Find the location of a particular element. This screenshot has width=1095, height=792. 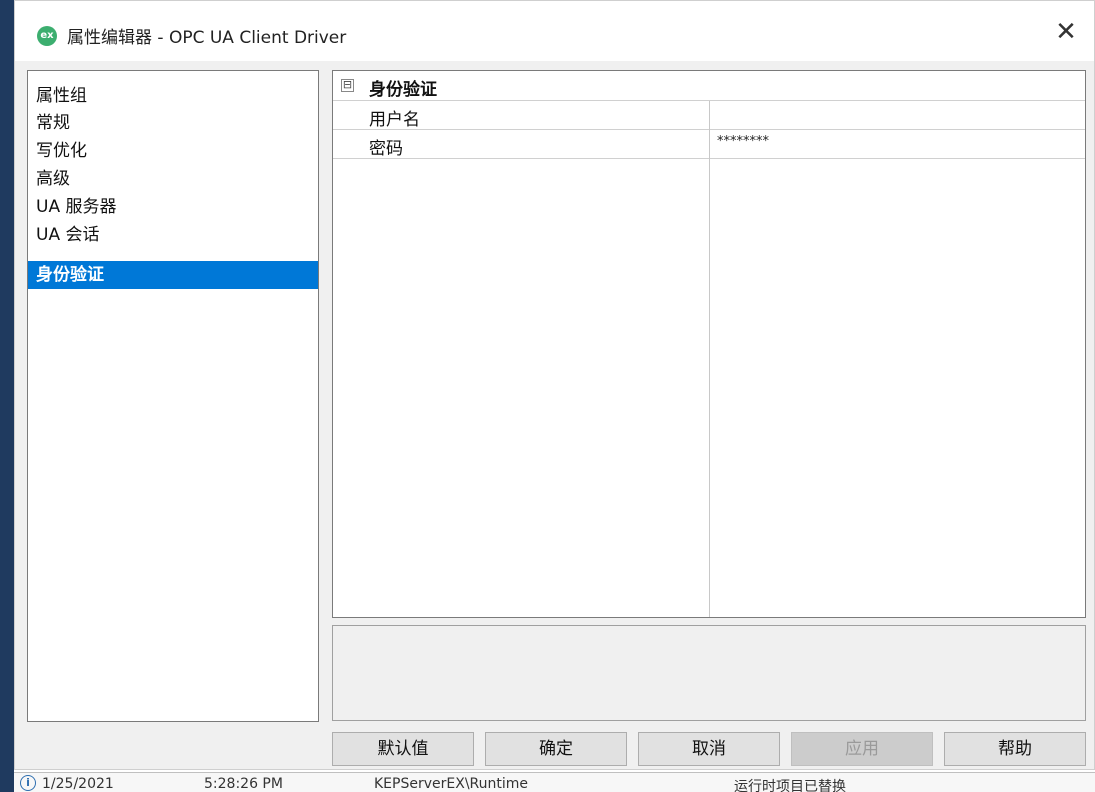

status-source: KEPServerEX\Runtime is located at coordinates (451, 784).